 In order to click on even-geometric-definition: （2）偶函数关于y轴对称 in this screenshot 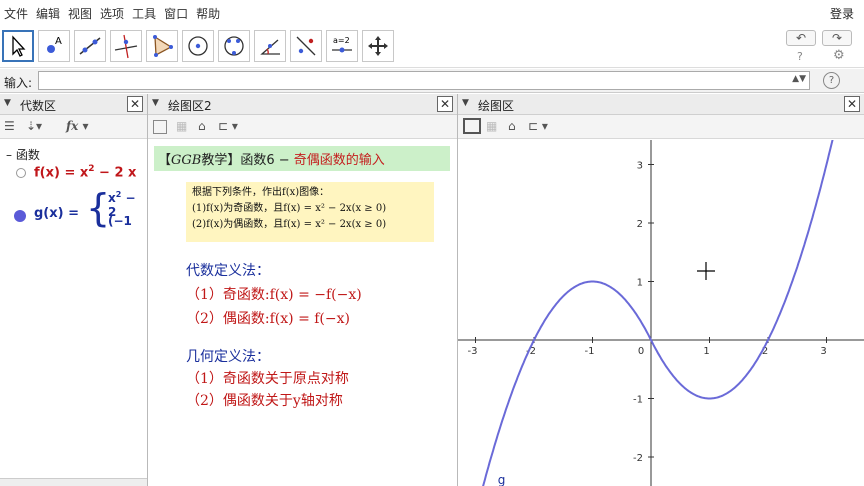, I will do `click(264, 401)`.